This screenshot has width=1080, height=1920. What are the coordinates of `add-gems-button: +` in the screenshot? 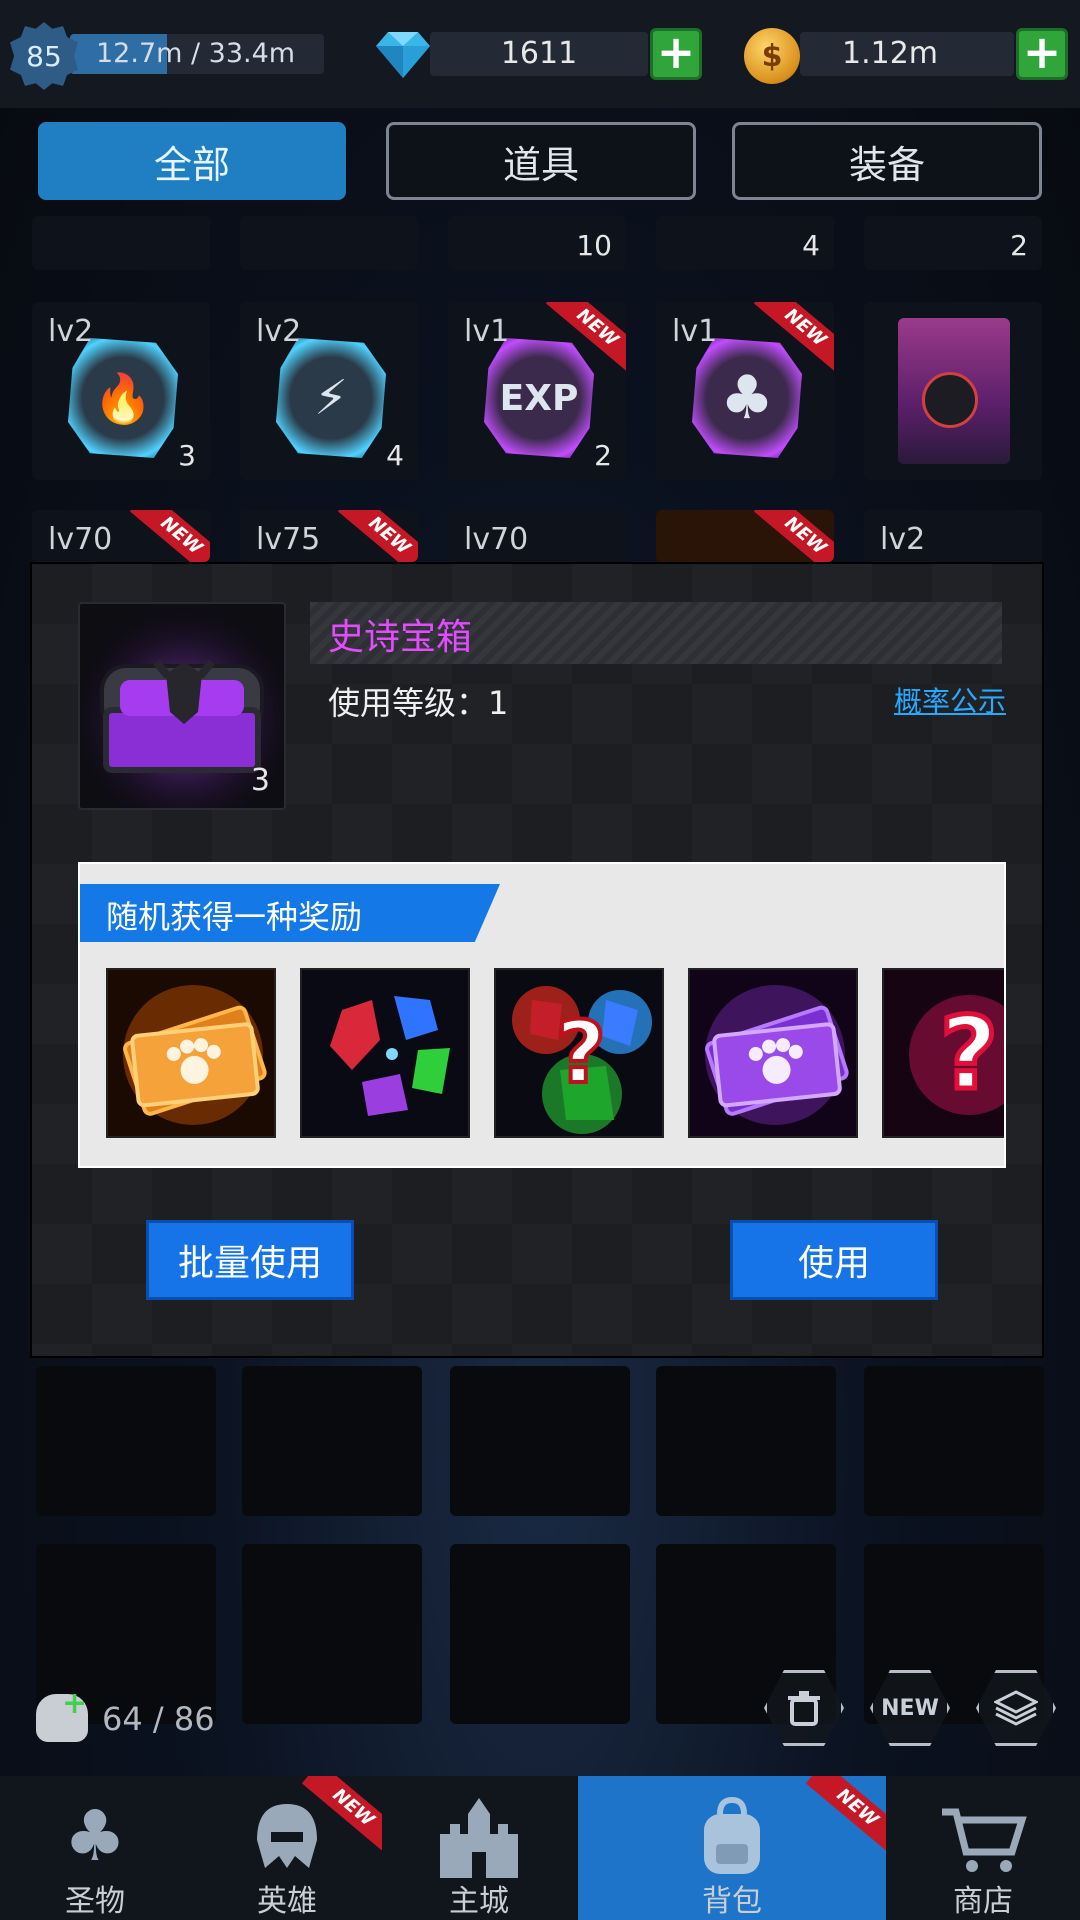 It's located at (676, 54).